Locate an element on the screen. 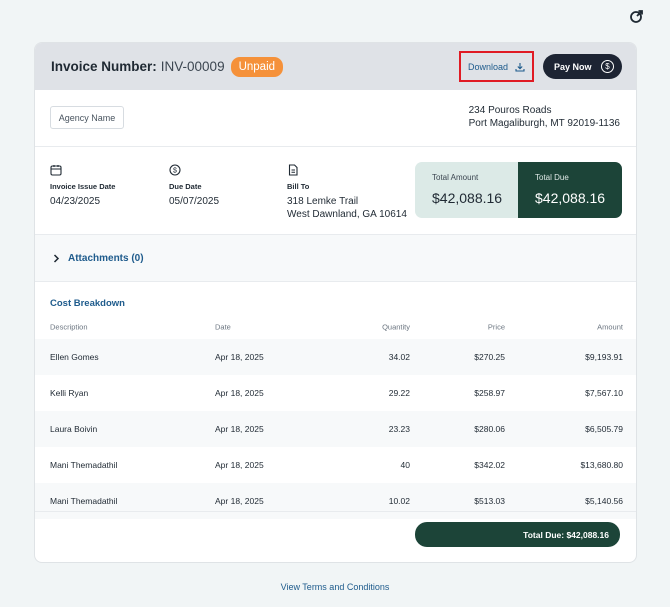 The image size is (670, 607). total-amount-value: $42,088.16 is located at coordinates (467, 198).